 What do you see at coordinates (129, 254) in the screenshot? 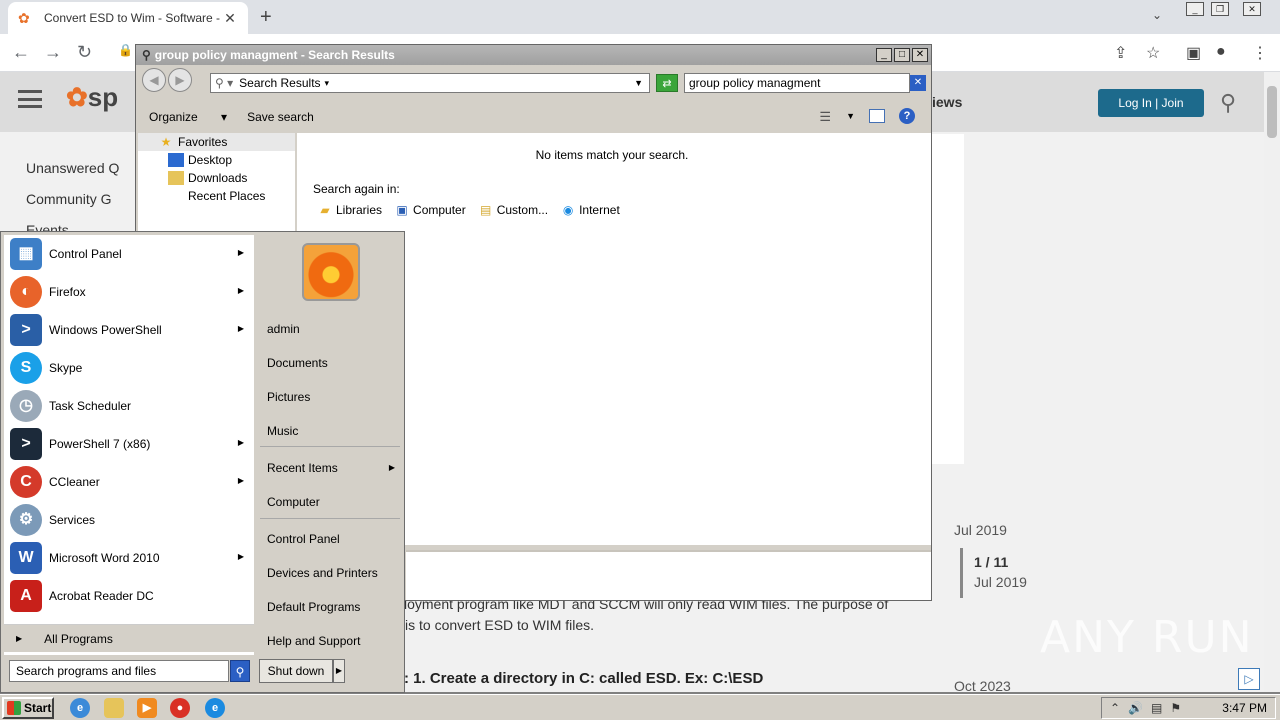
I see `program-control-panel: ▦ Control Panel ▶` at bounding box center [129, 254].